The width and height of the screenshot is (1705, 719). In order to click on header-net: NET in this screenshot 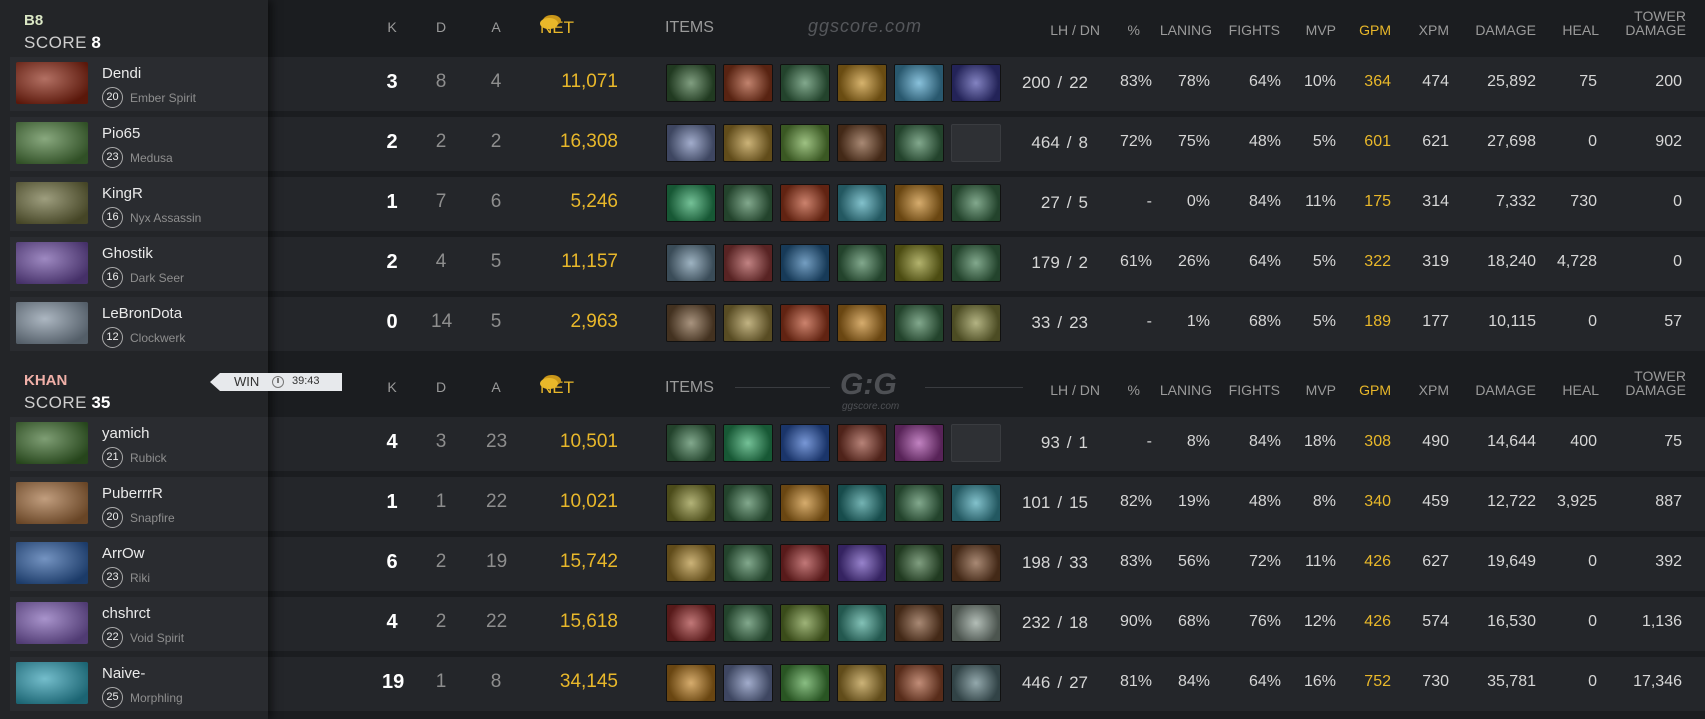, I will do `click(557, 388)`.